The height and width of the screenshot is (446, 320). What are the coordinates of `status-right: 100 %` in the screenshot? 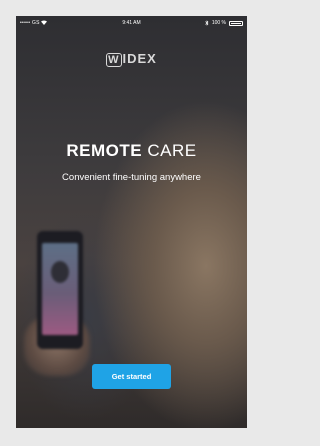 It's located at (224, 23).